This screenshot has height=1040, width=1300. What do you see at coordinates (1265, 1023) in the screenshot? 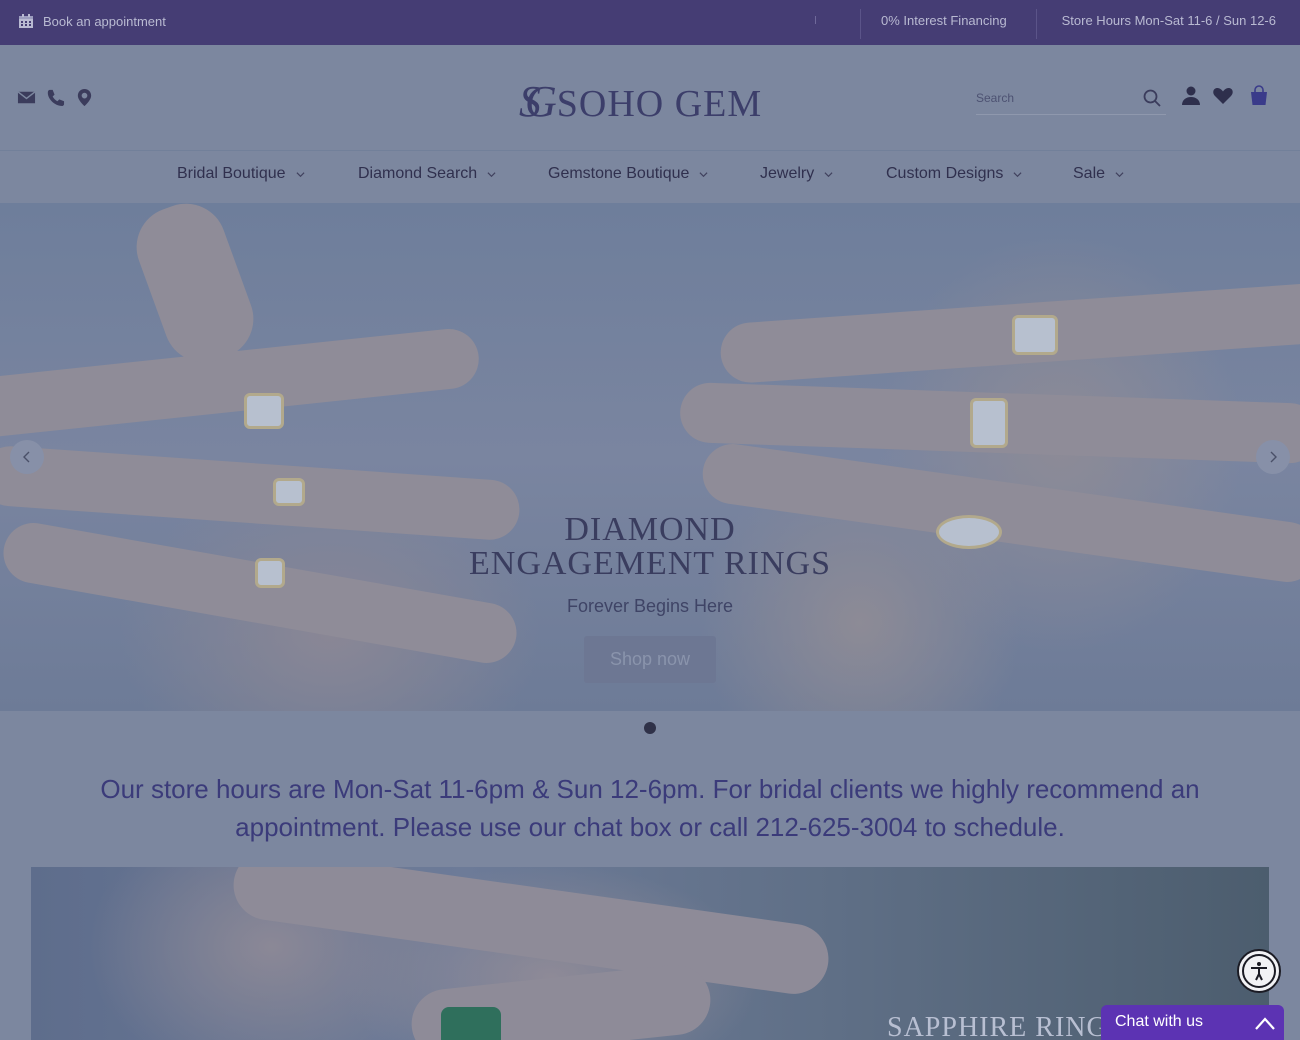
I see `chevron-up-icon` at bounding box center [1265, 1023].